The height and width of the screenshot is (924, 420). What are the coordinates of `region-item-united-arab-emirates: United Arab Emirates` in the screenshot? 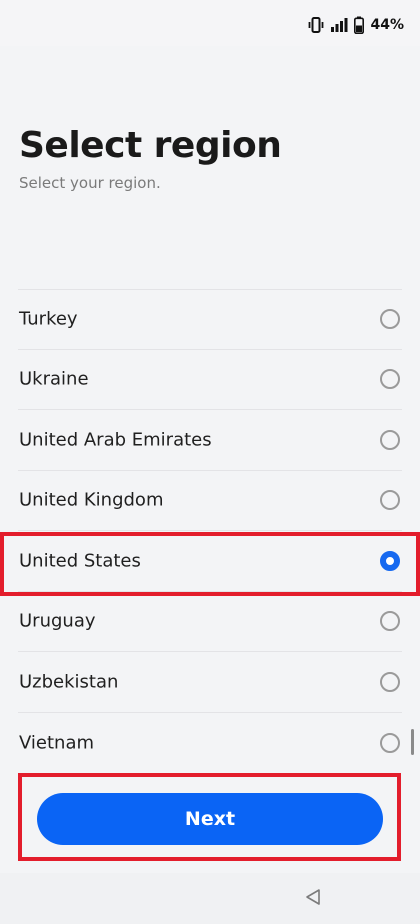 It's located at (210, 440).